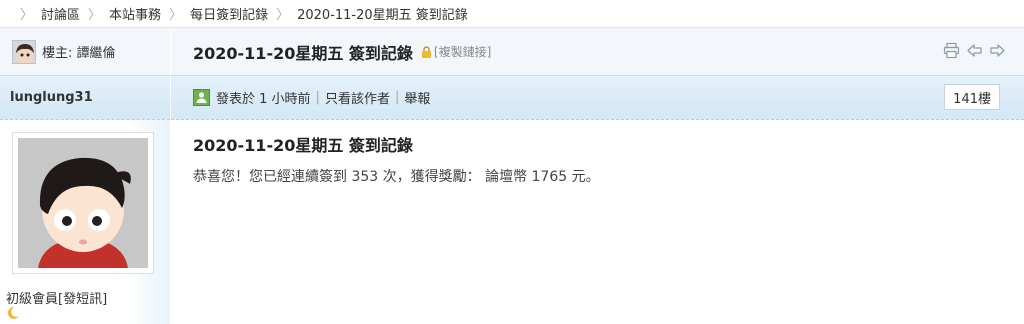 This screenshot has height=324, width=1024. What do you see at coordinates (417, 97) in the screenshot?
I see `report-link: 舉報` at bounding box center [417, 97].